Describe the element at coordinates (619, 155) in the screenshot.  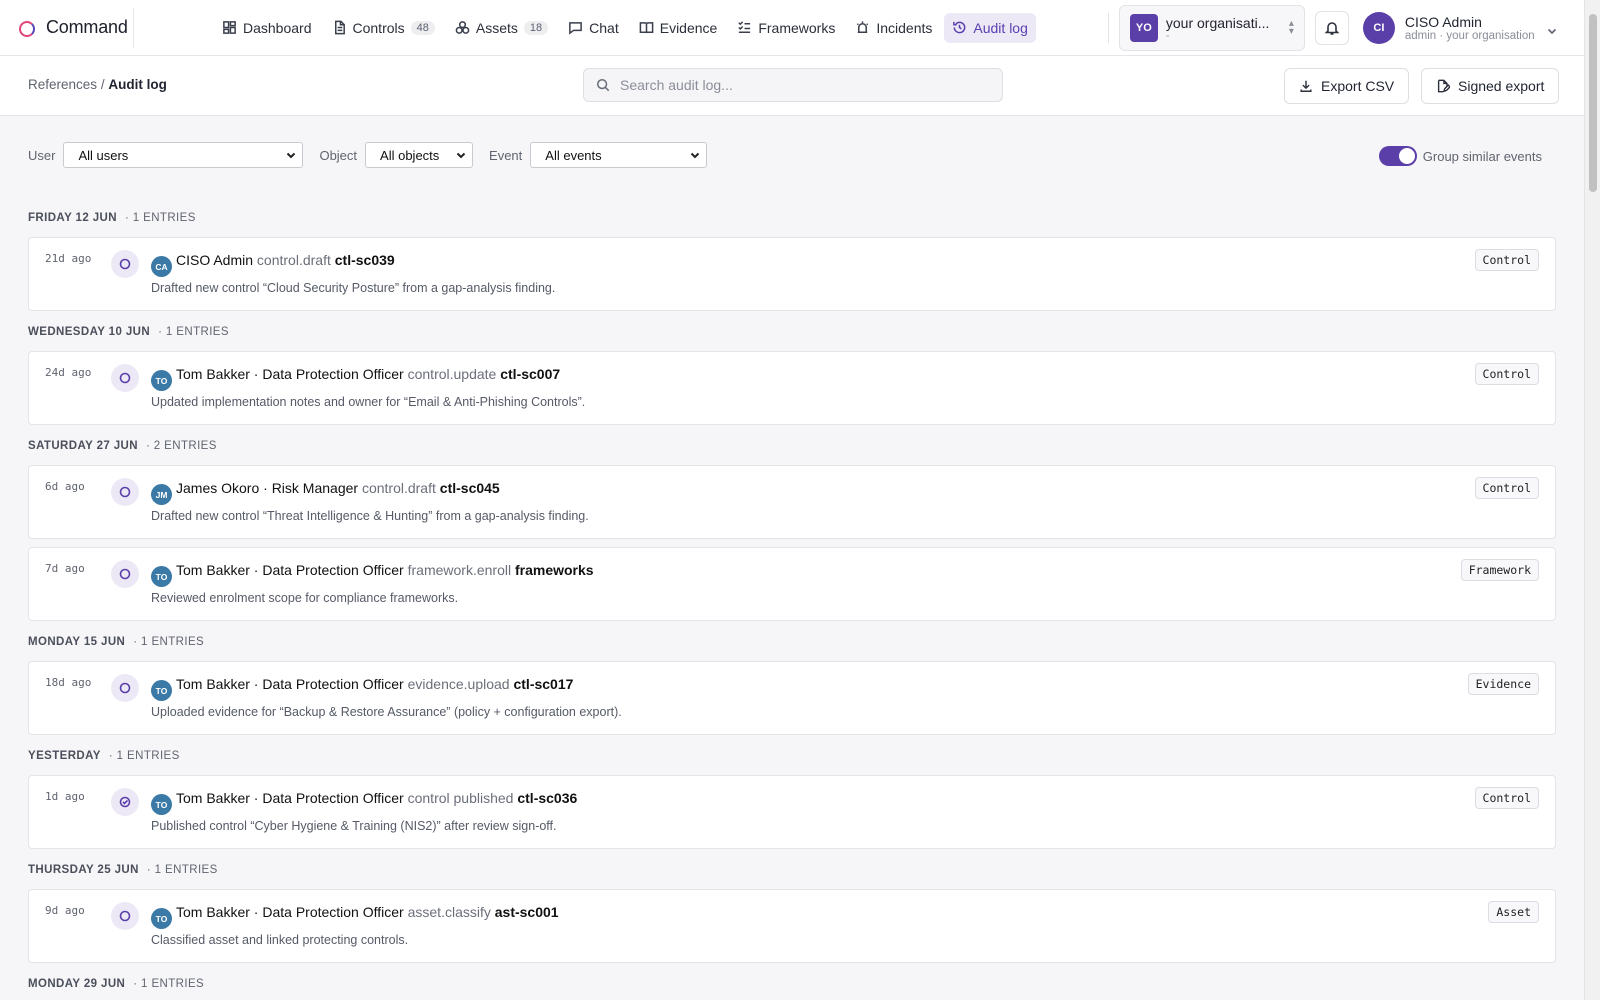
I see `event-filter-select: All events` at that location.